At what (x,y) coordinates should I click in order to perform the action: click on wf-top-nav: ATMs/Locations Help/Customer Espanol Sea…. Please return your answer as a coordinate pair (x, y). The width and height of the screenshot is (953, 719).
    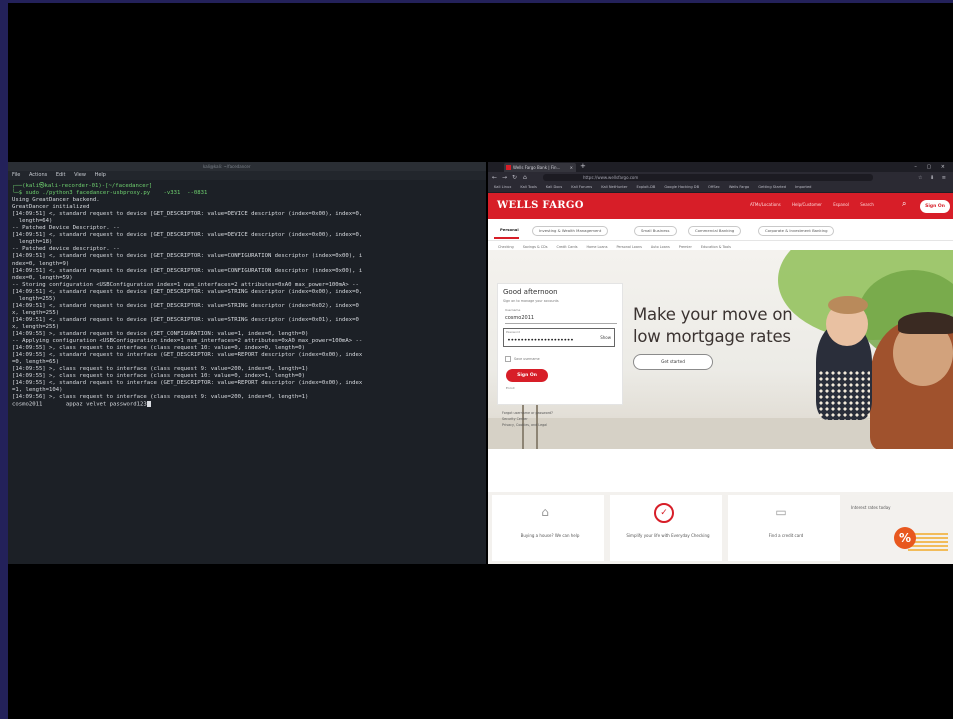
    Looking at the image, I should click on (817, 204).